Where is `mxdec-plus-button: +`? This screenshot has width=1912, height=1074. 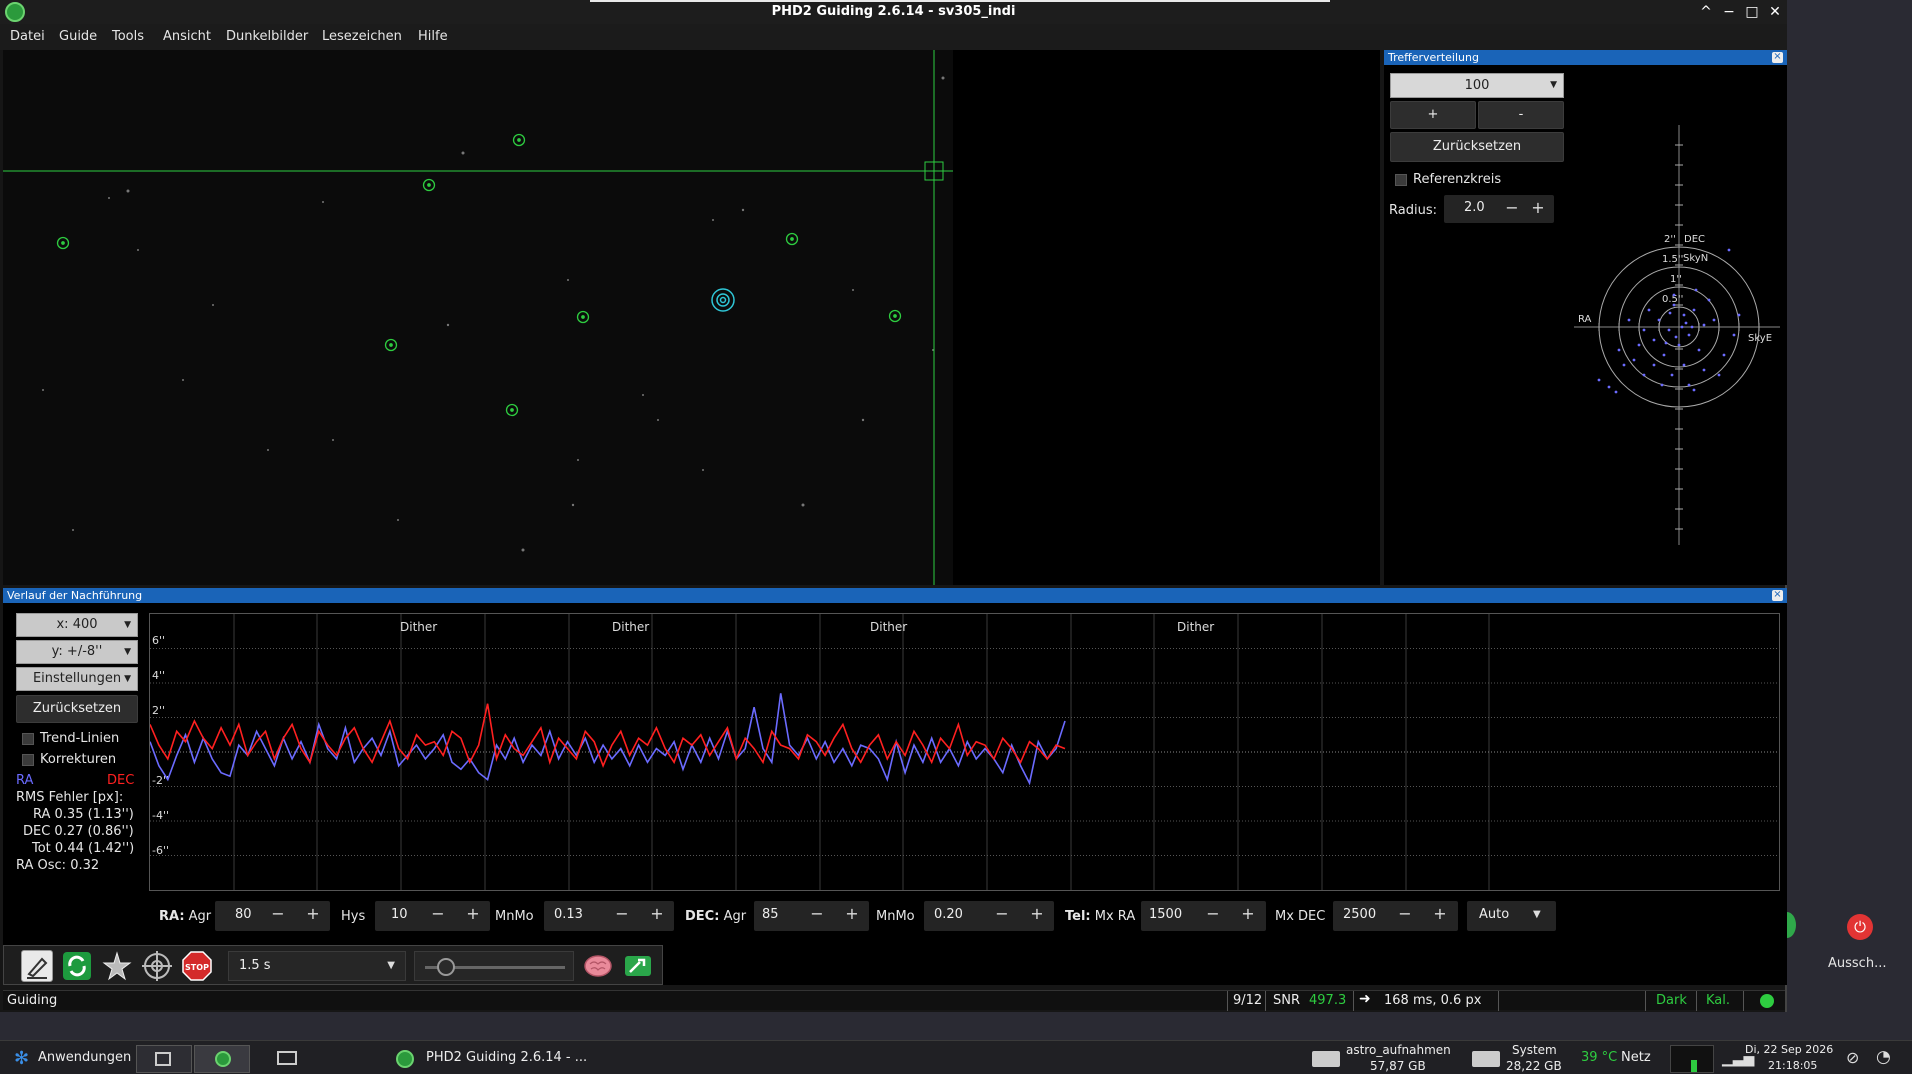
mxdec-plus-button: + is located at coordinates (1440, 913).